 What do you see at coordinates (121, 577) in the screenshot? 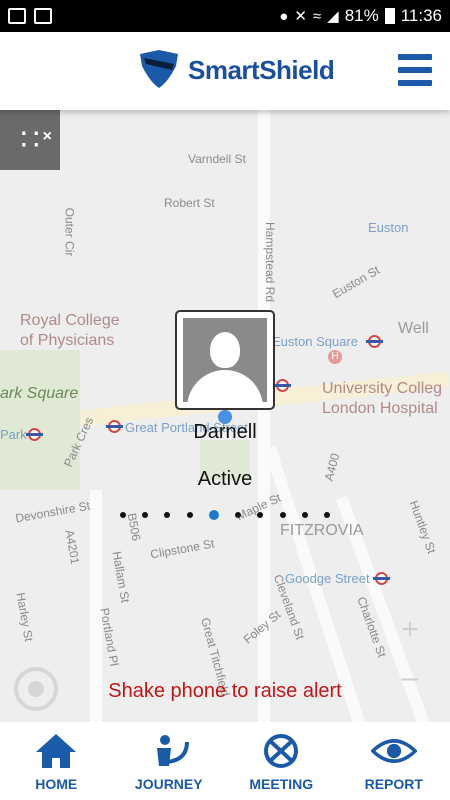
I see `map-label: Hallam St` at bounding box center [121, 577].